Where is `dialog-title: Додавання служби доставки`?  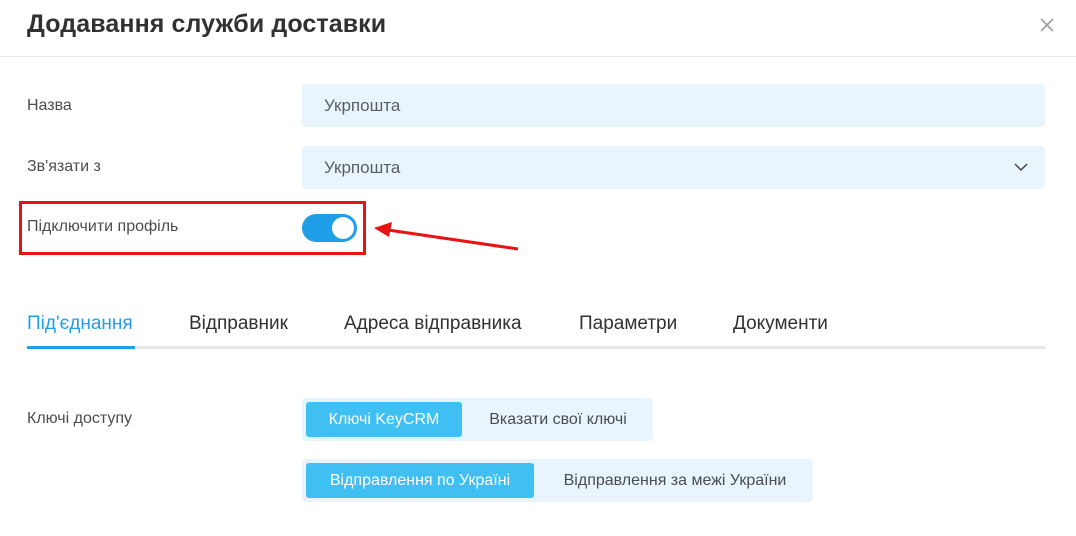
dialog-title: Додавання служби доставки is located at coordinates (207, 24).